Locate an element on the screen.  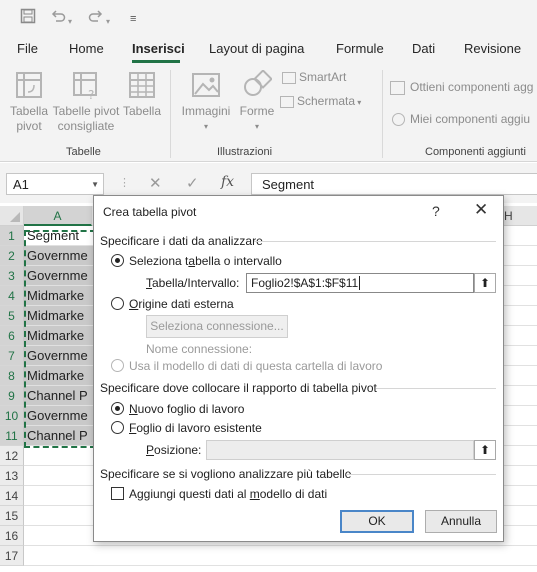
quick-access-toolbar: ▾ ▾ ≡ is located at coordinates (268, 17).